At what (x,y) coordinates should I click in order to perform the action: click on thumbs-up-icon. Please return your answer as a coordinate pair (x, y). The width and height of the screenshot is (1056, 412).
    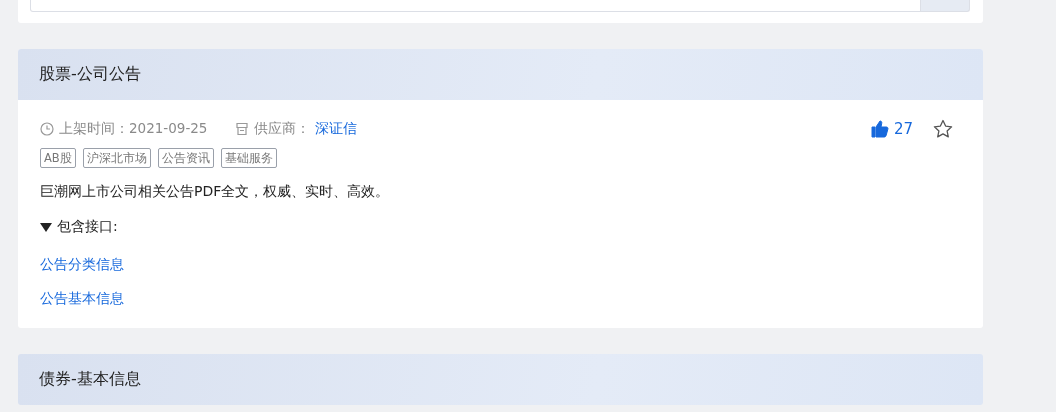
    Looking at the image, I should click on (879, 129).